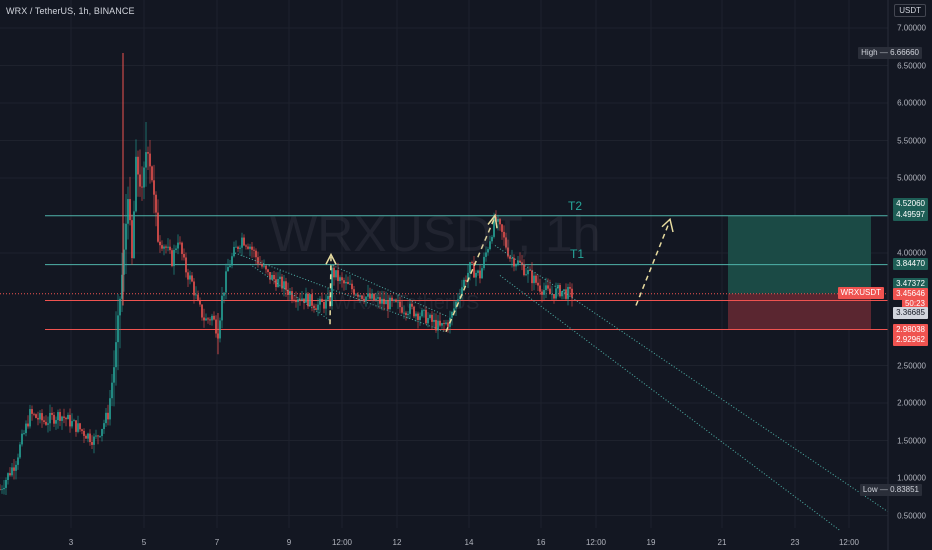 Image resolution: width=932 pixels, height=550 pixels. I want to click on high-tag-label: High, so click(869, 52).